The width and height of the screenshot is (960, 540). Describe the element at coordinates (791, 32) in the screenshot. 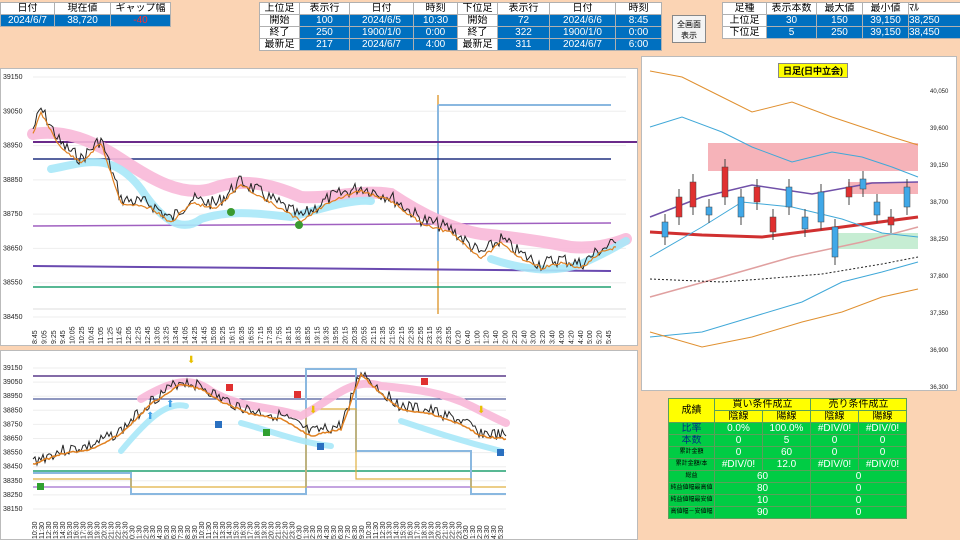

I see `summary-cell: 5` at that location.